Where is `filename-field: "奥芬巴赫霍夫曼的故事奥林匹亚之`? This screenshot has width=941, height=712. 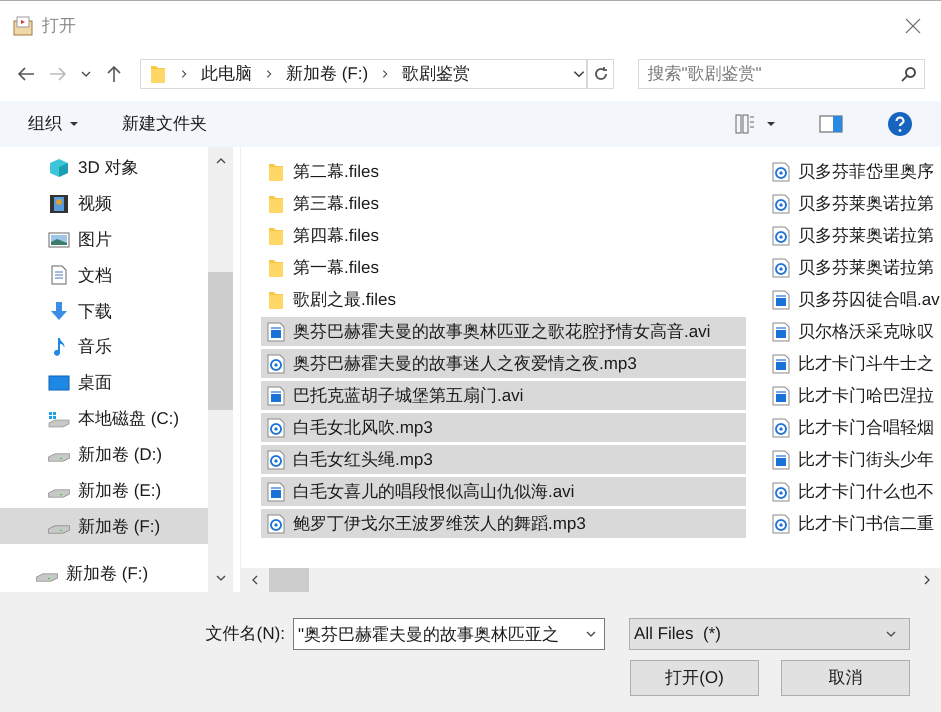 filename-field: "奥芬巴赫霍夫曼的故事奥林匹亚之 is located at coordinates (449, 634).